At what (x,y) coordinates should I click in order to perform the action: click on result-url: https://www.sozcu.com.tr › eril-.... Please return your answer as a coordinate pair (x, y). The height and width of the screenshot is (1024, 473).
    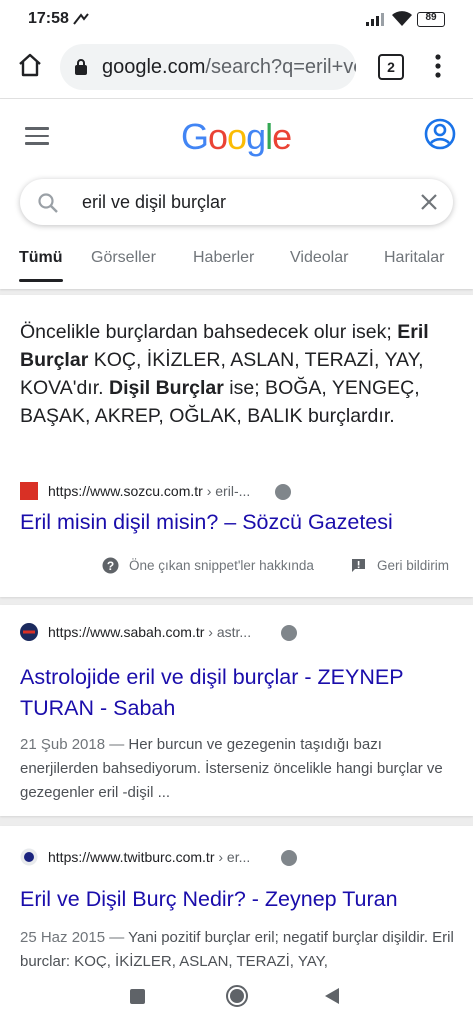
    Looking at the image, I should click on (149, 491).